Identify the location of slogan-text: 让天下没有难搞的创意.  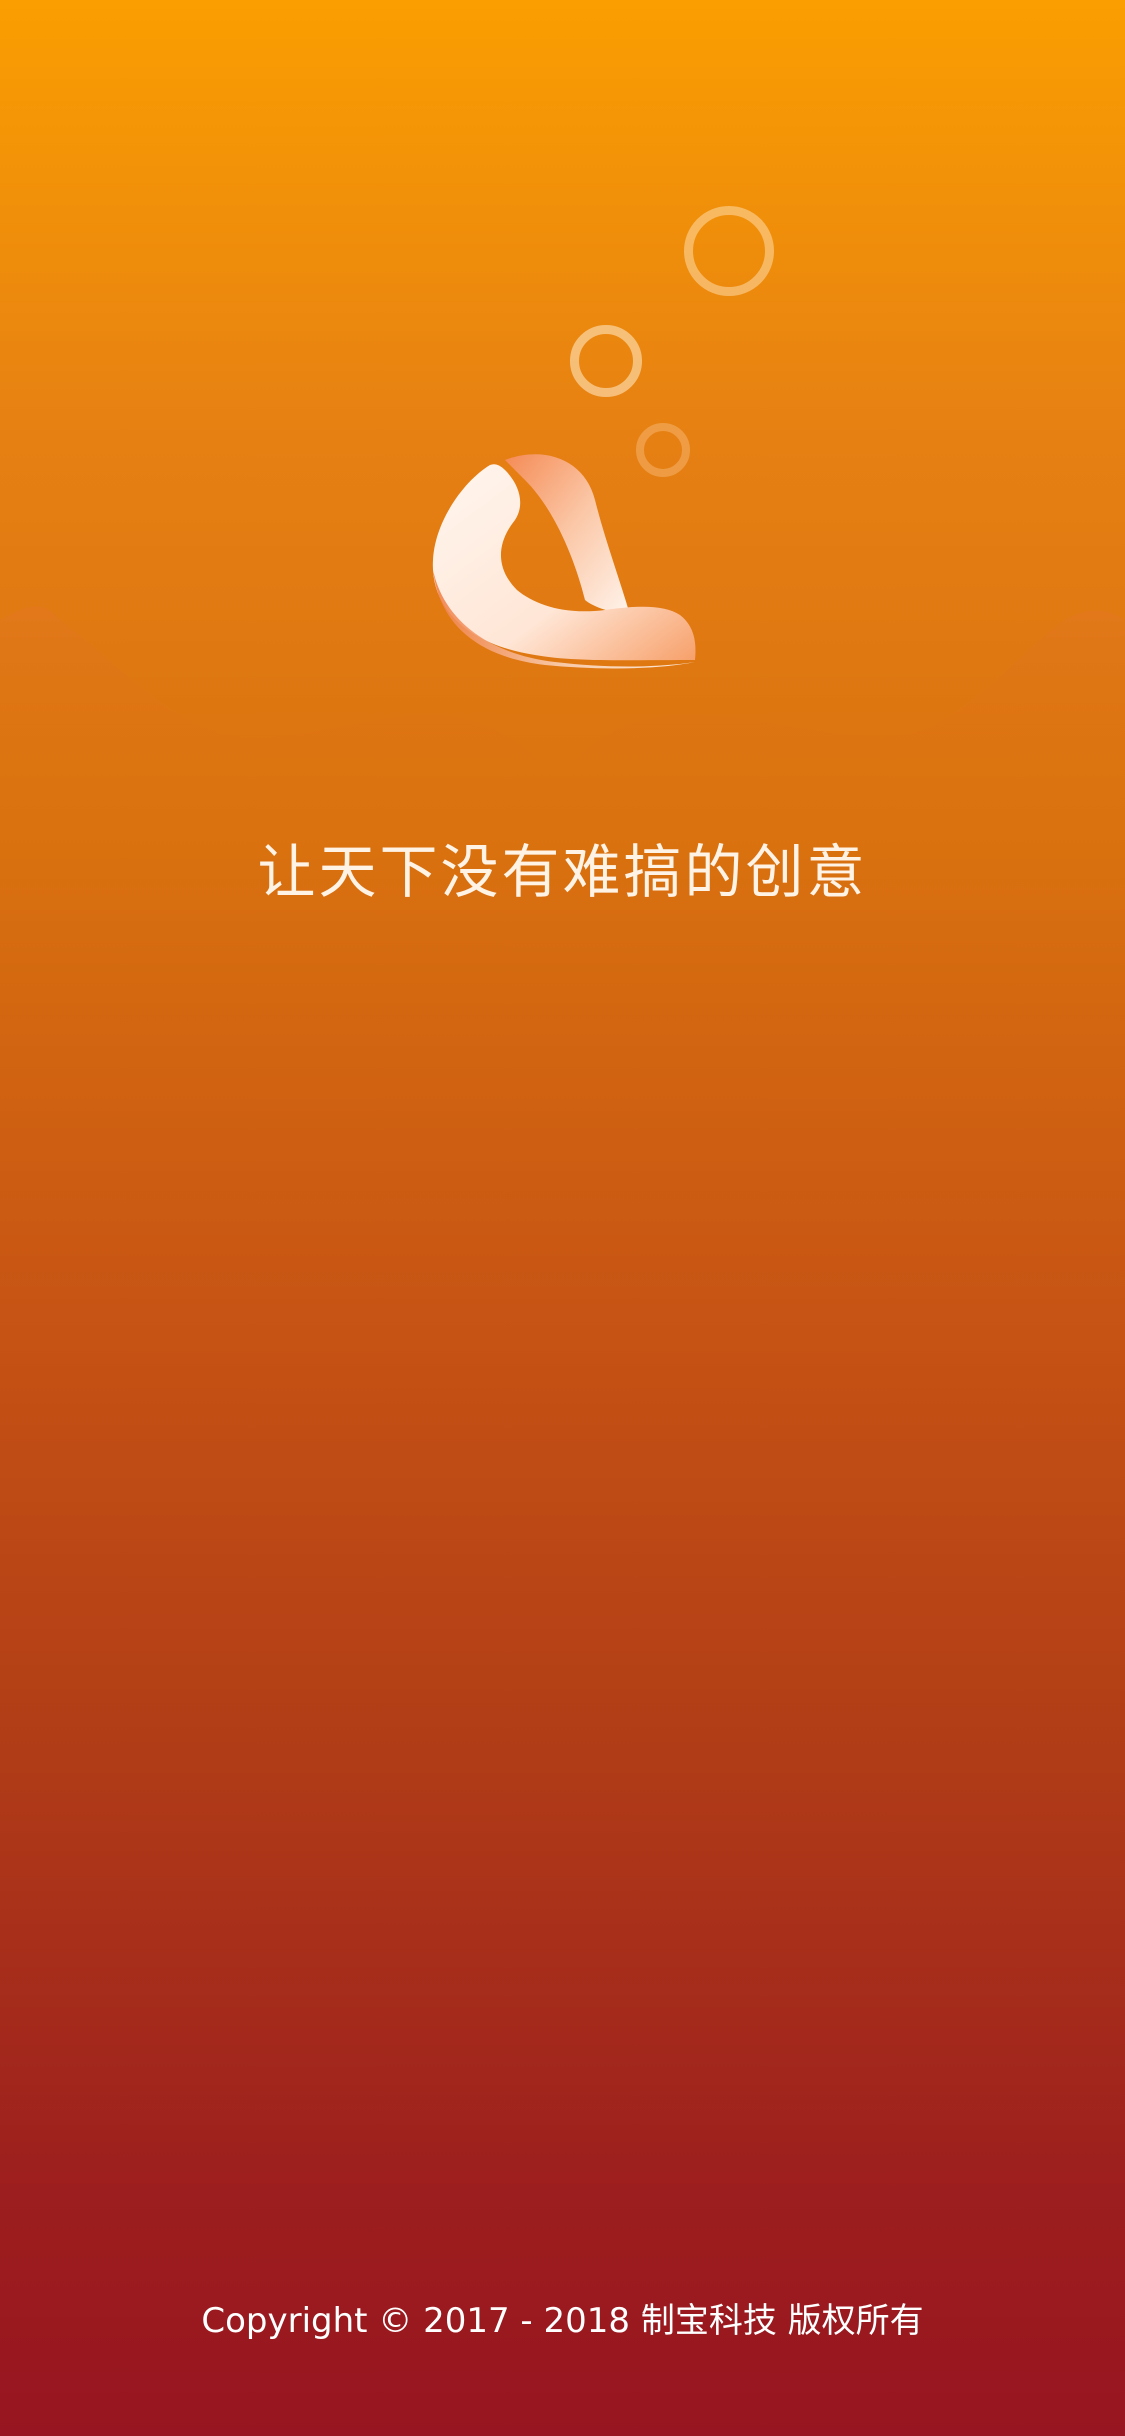
(562, 872).